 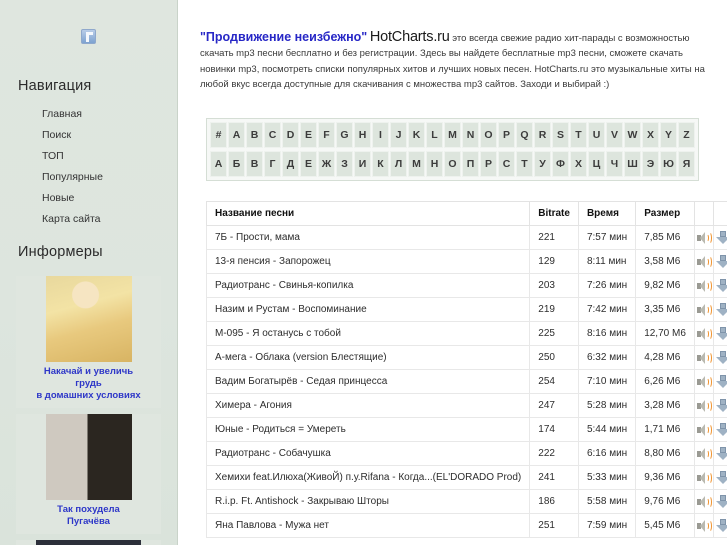 I want to click on sidebar-link-popular: Популярные, so click(x=88, y=177).